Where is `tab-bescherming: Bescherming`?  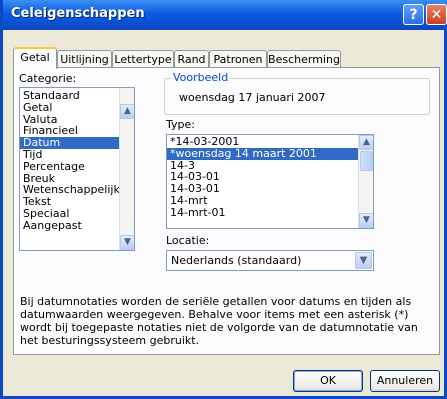
tab-bescherming: Bescherming is located at coordinates (304, 59).